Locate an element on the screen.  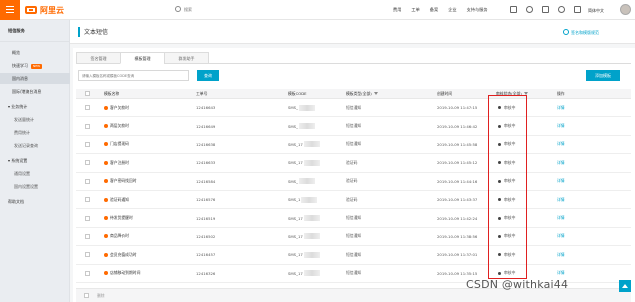
sidebar-group-settings: ▾ 系统设置 is located at coordinates (35, 160).